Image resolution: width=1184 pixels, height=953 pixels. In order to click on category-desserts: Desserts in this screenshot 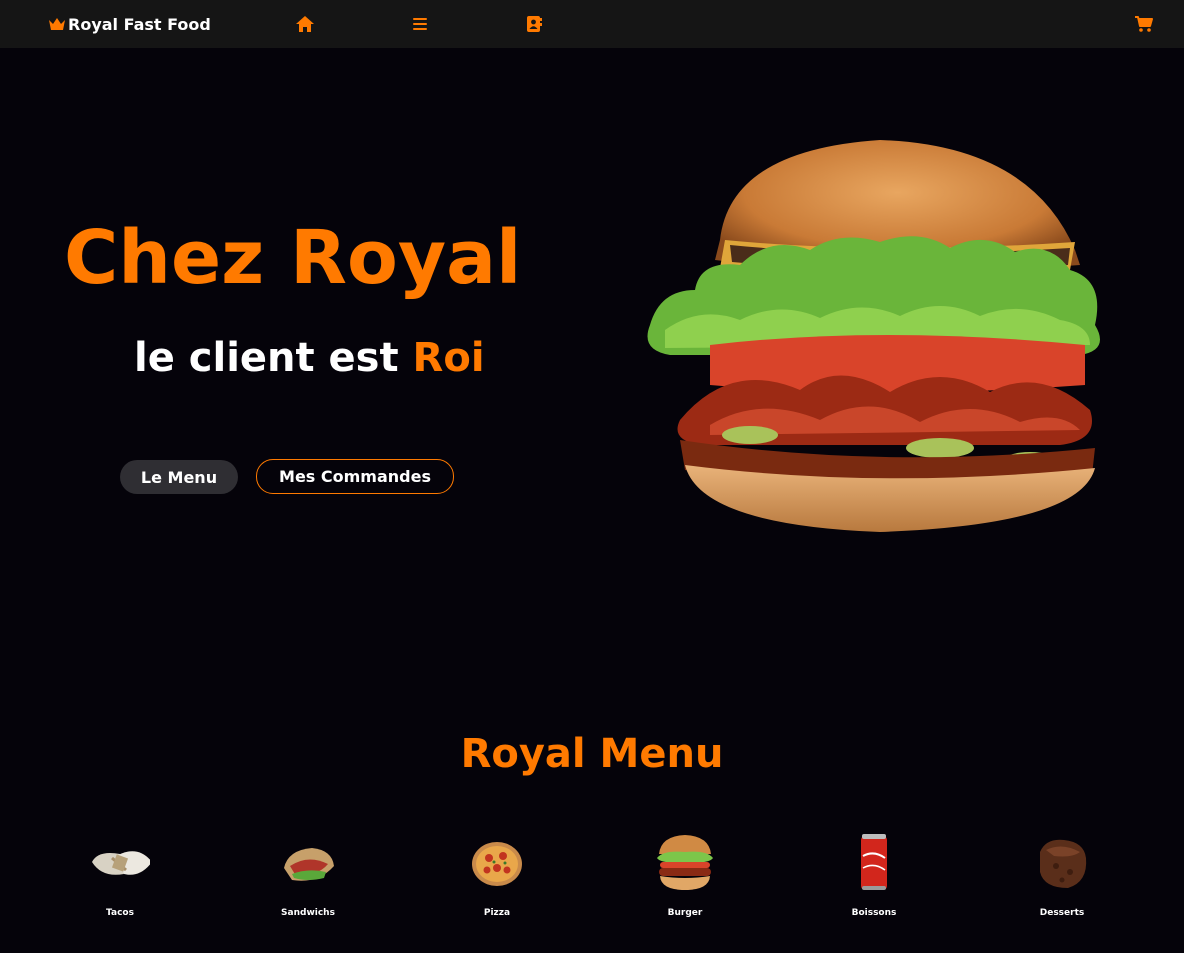, I will do `click(1062, 877)`.